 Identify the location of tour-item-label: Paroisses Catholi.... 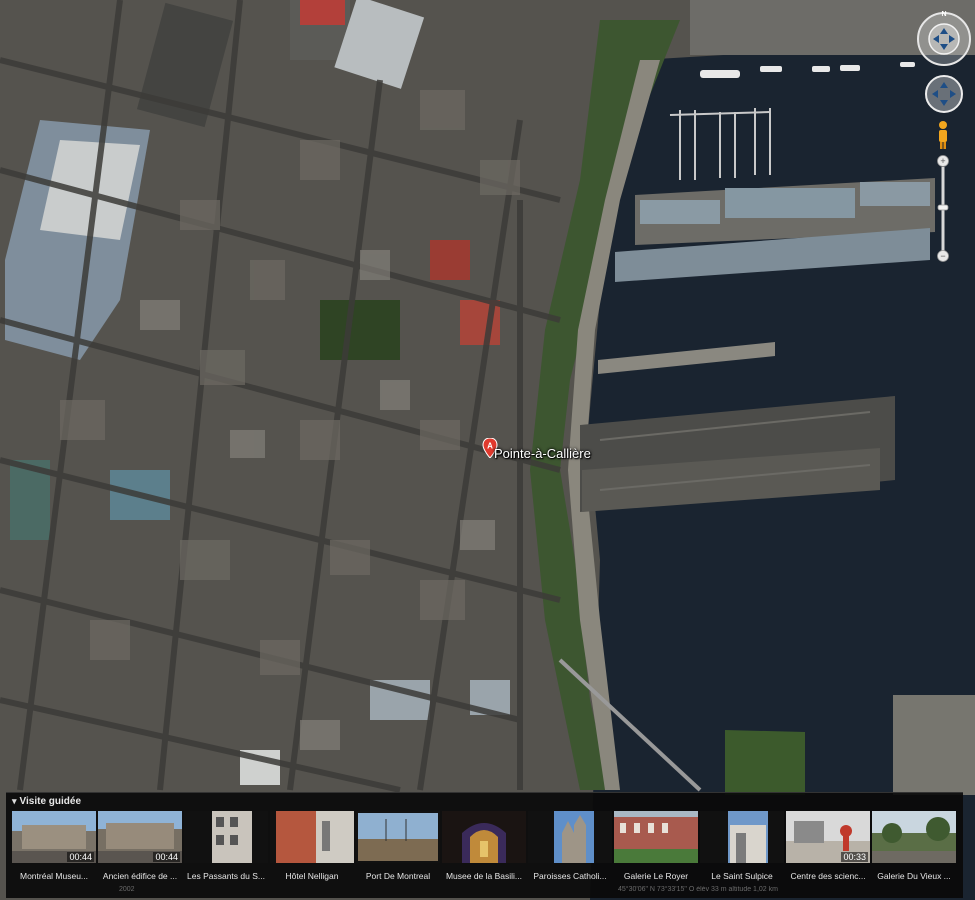
(570, 876).